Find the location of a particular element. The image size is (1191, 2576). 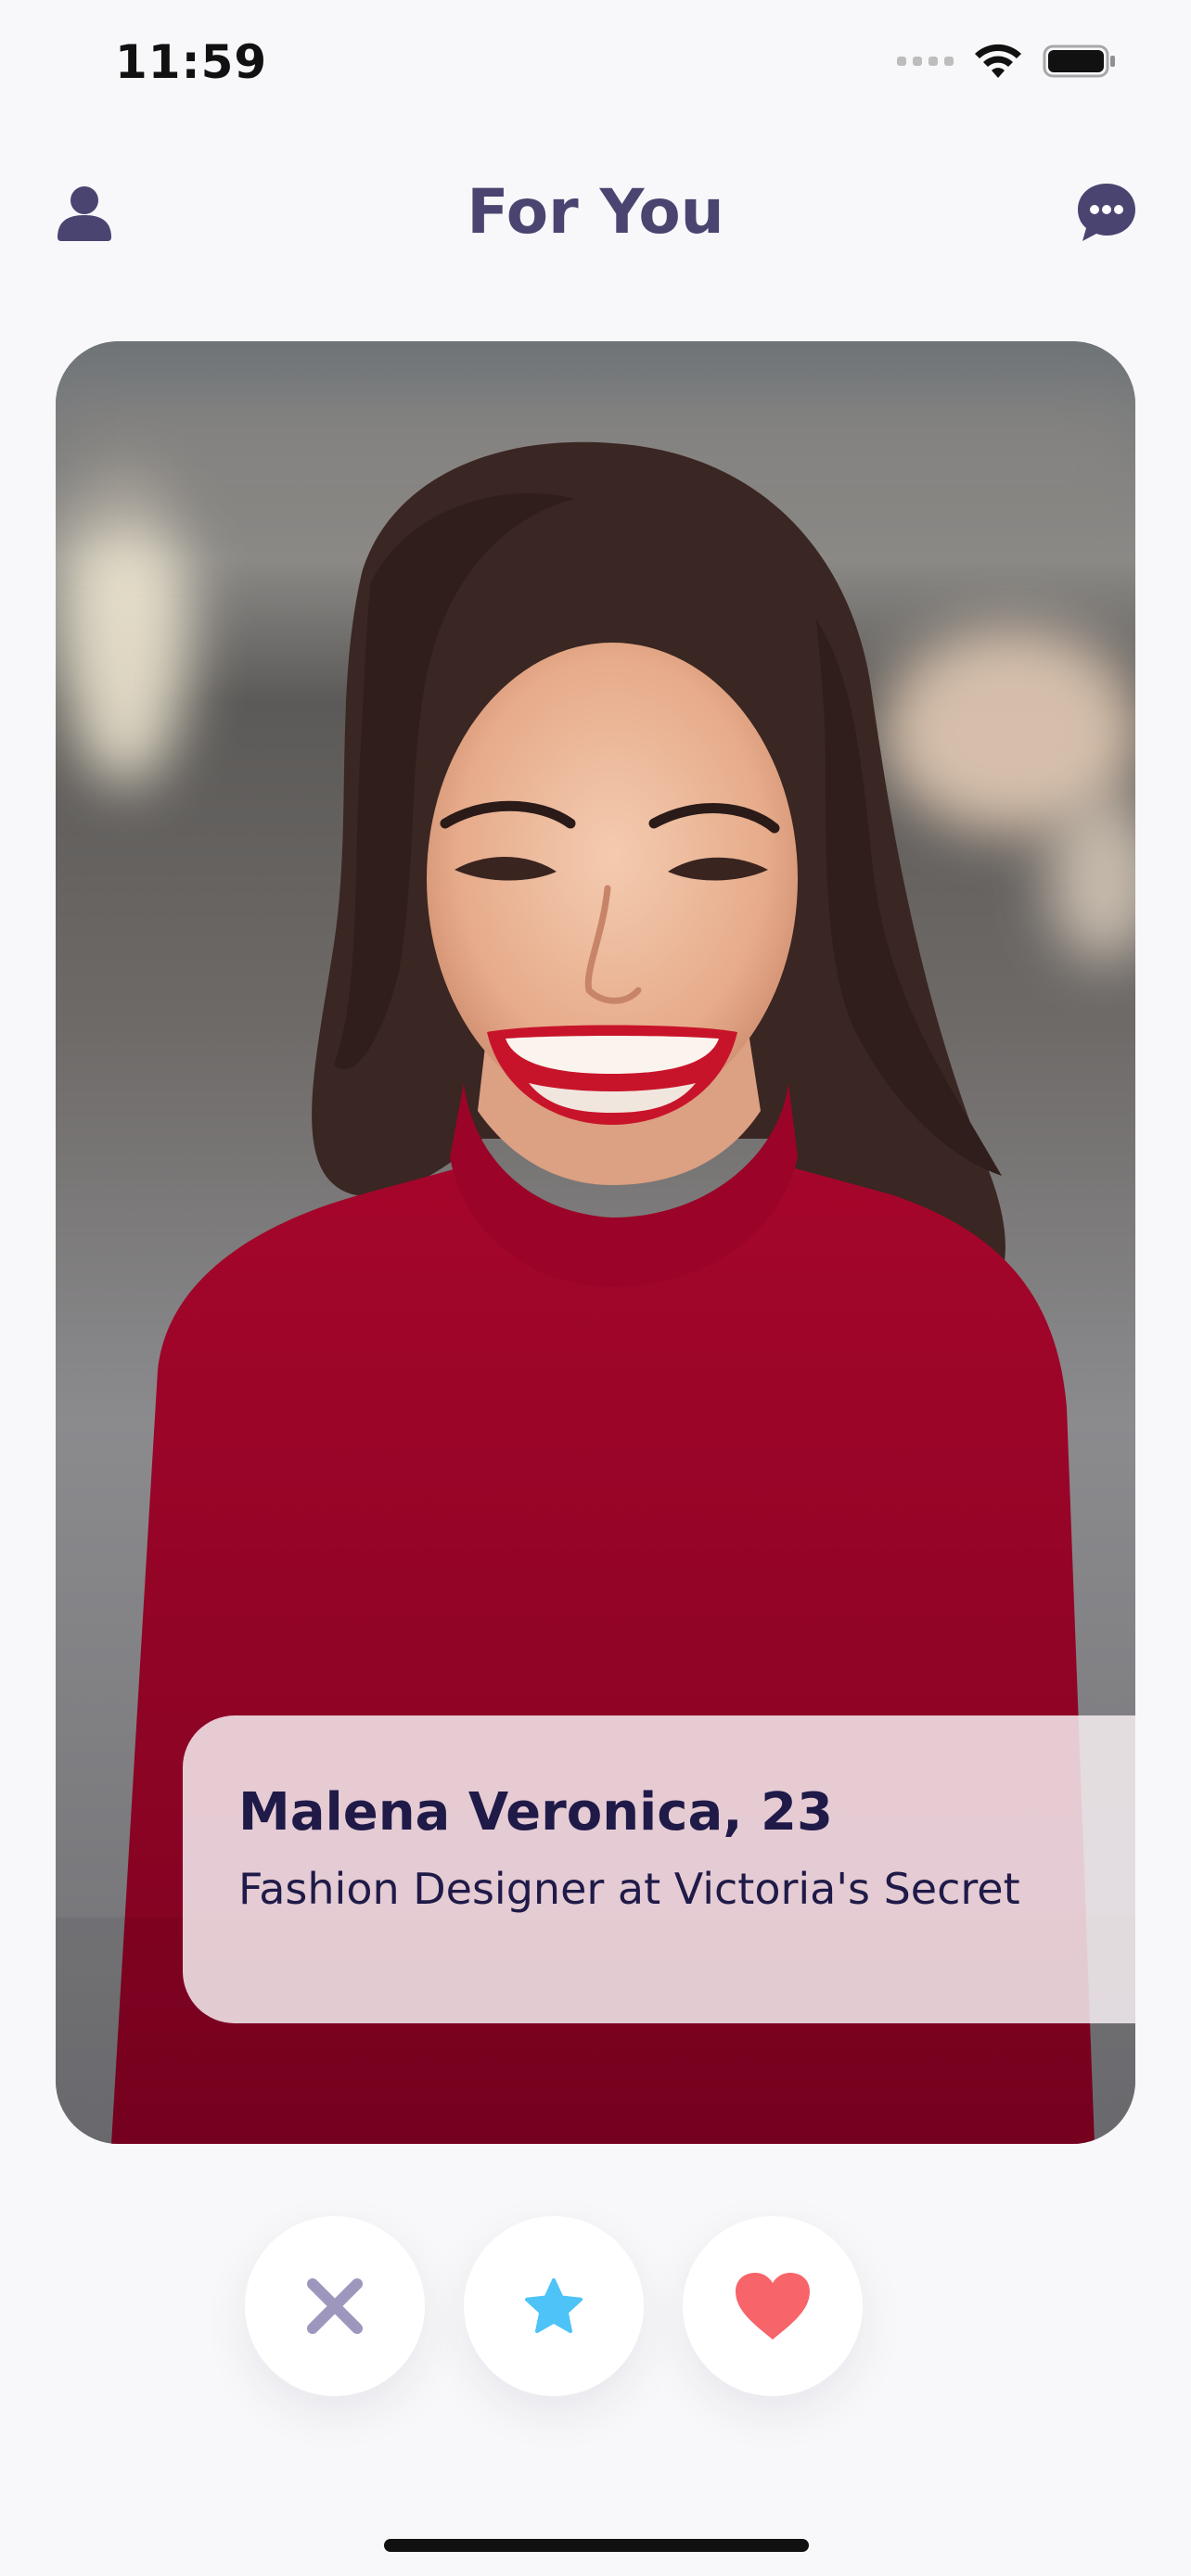

status-icons is located at coordinates (1007, 61).